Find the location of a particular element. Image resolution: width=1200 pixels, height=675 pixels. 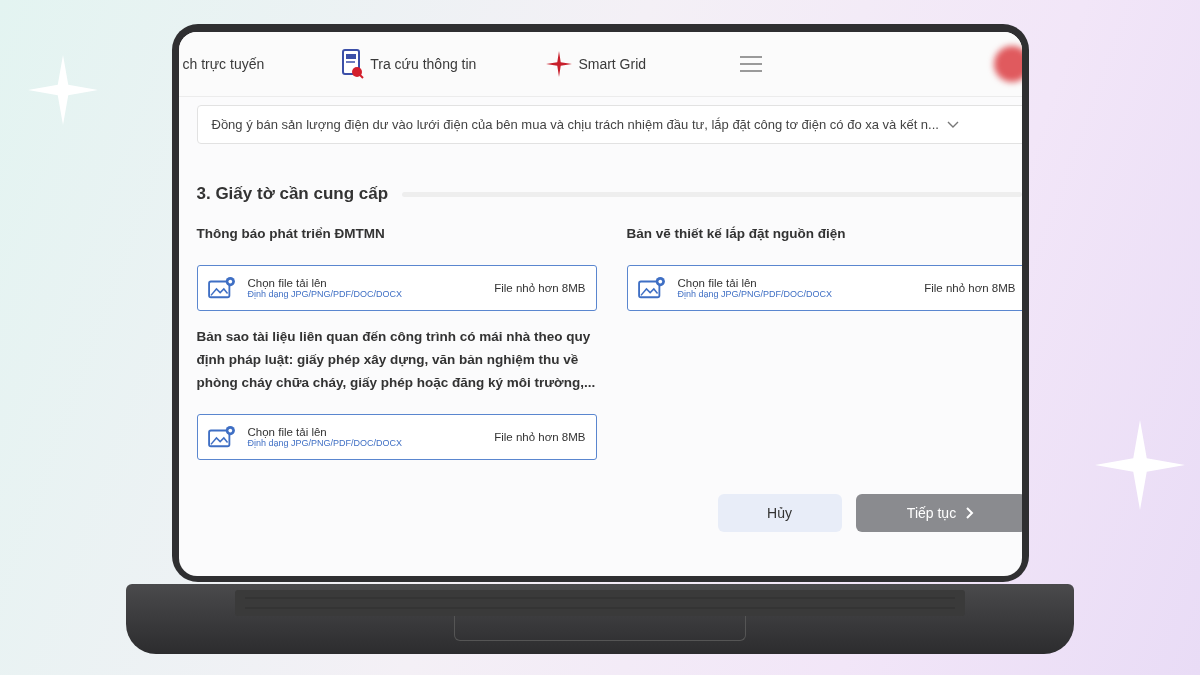

avatar is located at coordinates (1007, 64).